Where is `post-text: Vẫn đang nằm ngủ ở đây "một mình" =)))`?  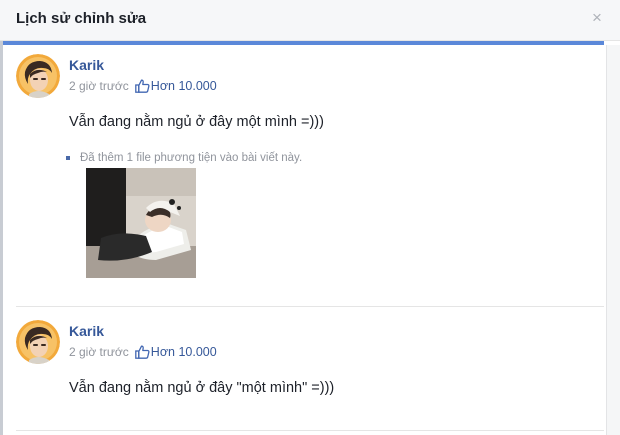
post-text: Vẫn đang nằm ngủ ở đây "một mình" =))) is located at coordinates (202, 388).